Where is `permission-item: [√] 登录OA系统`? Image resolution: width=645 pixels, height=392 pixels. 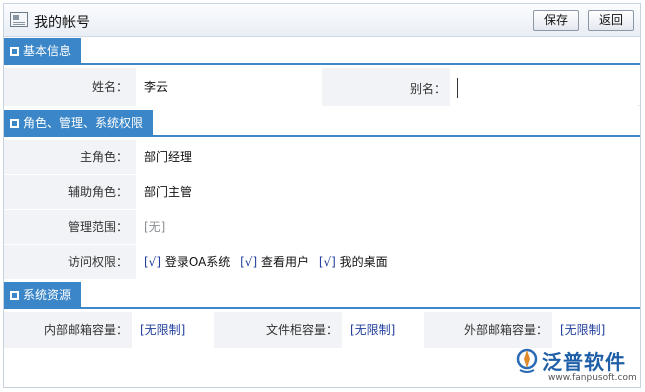 permission-item: [√] 登录OA系统 is located at coordinates (187, 262).